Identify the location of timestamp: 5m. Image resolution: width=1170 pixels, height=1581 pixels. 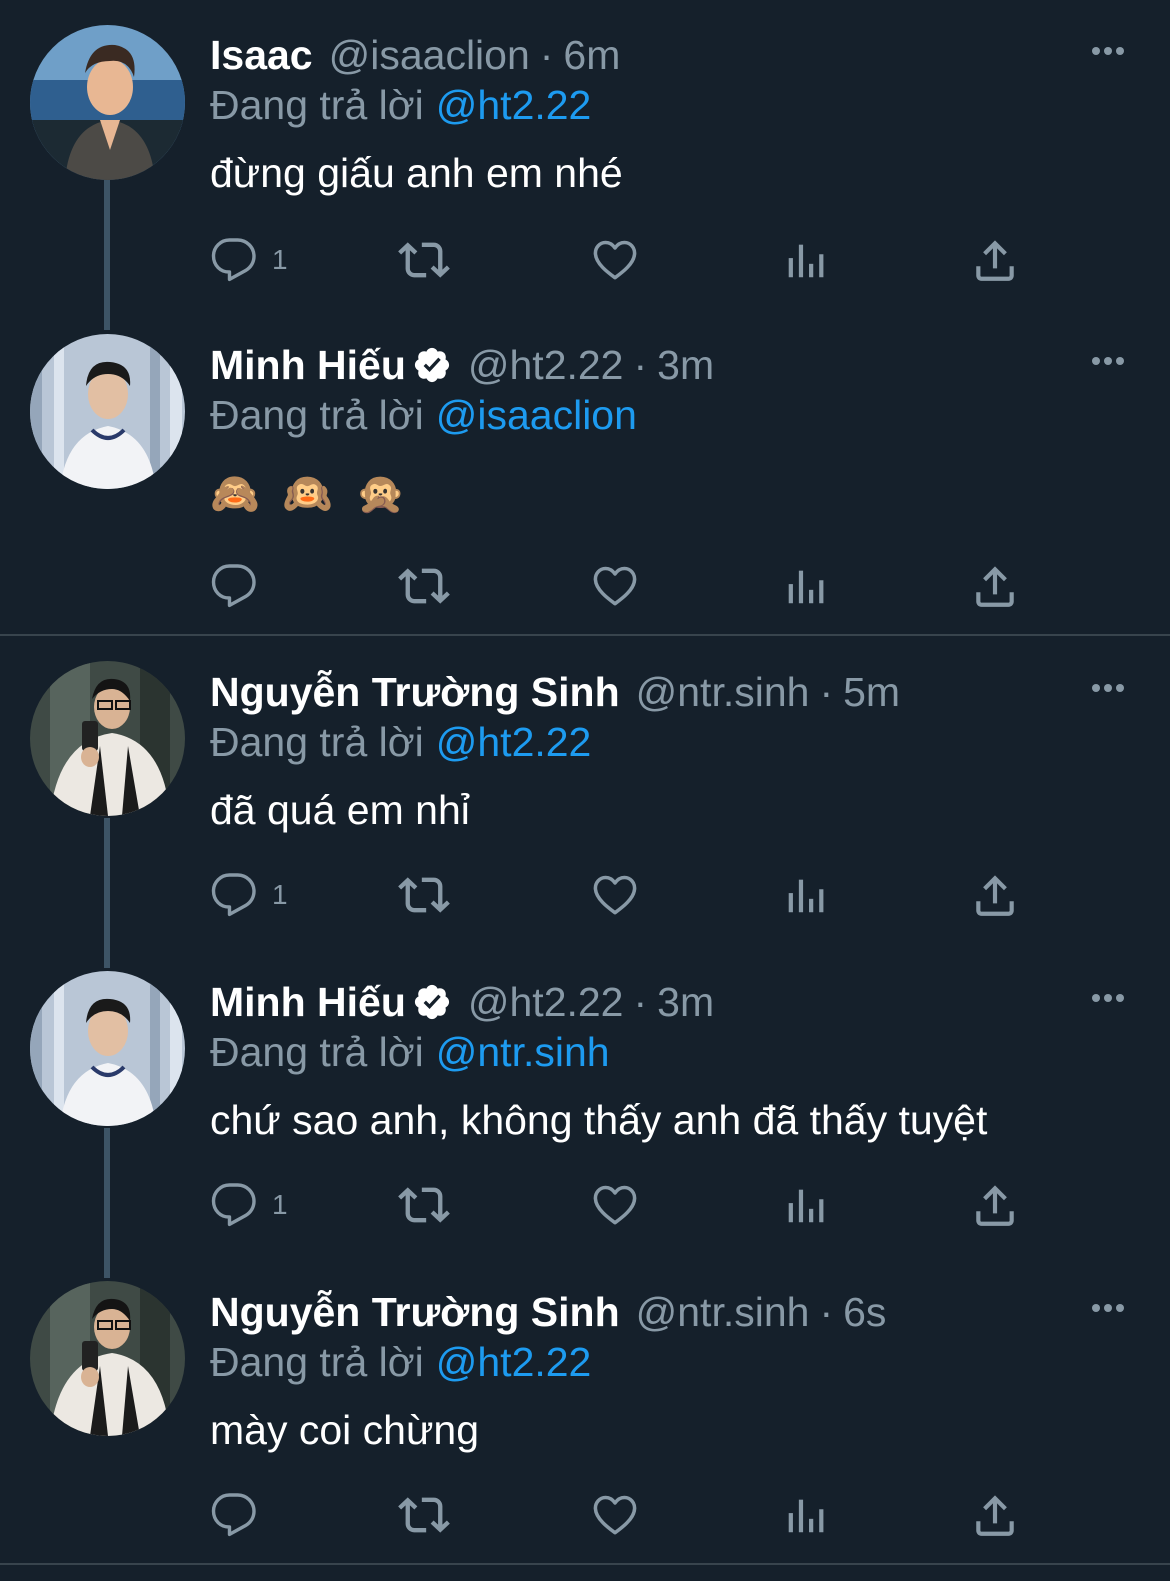
(871, 692).